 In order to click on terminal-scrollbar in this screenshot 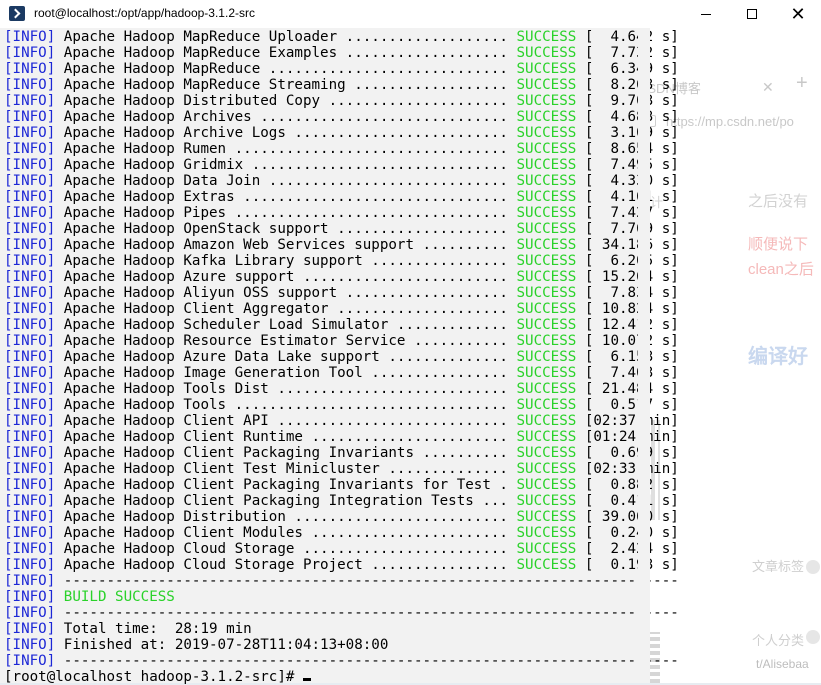, I will do `click(644, 355)`.